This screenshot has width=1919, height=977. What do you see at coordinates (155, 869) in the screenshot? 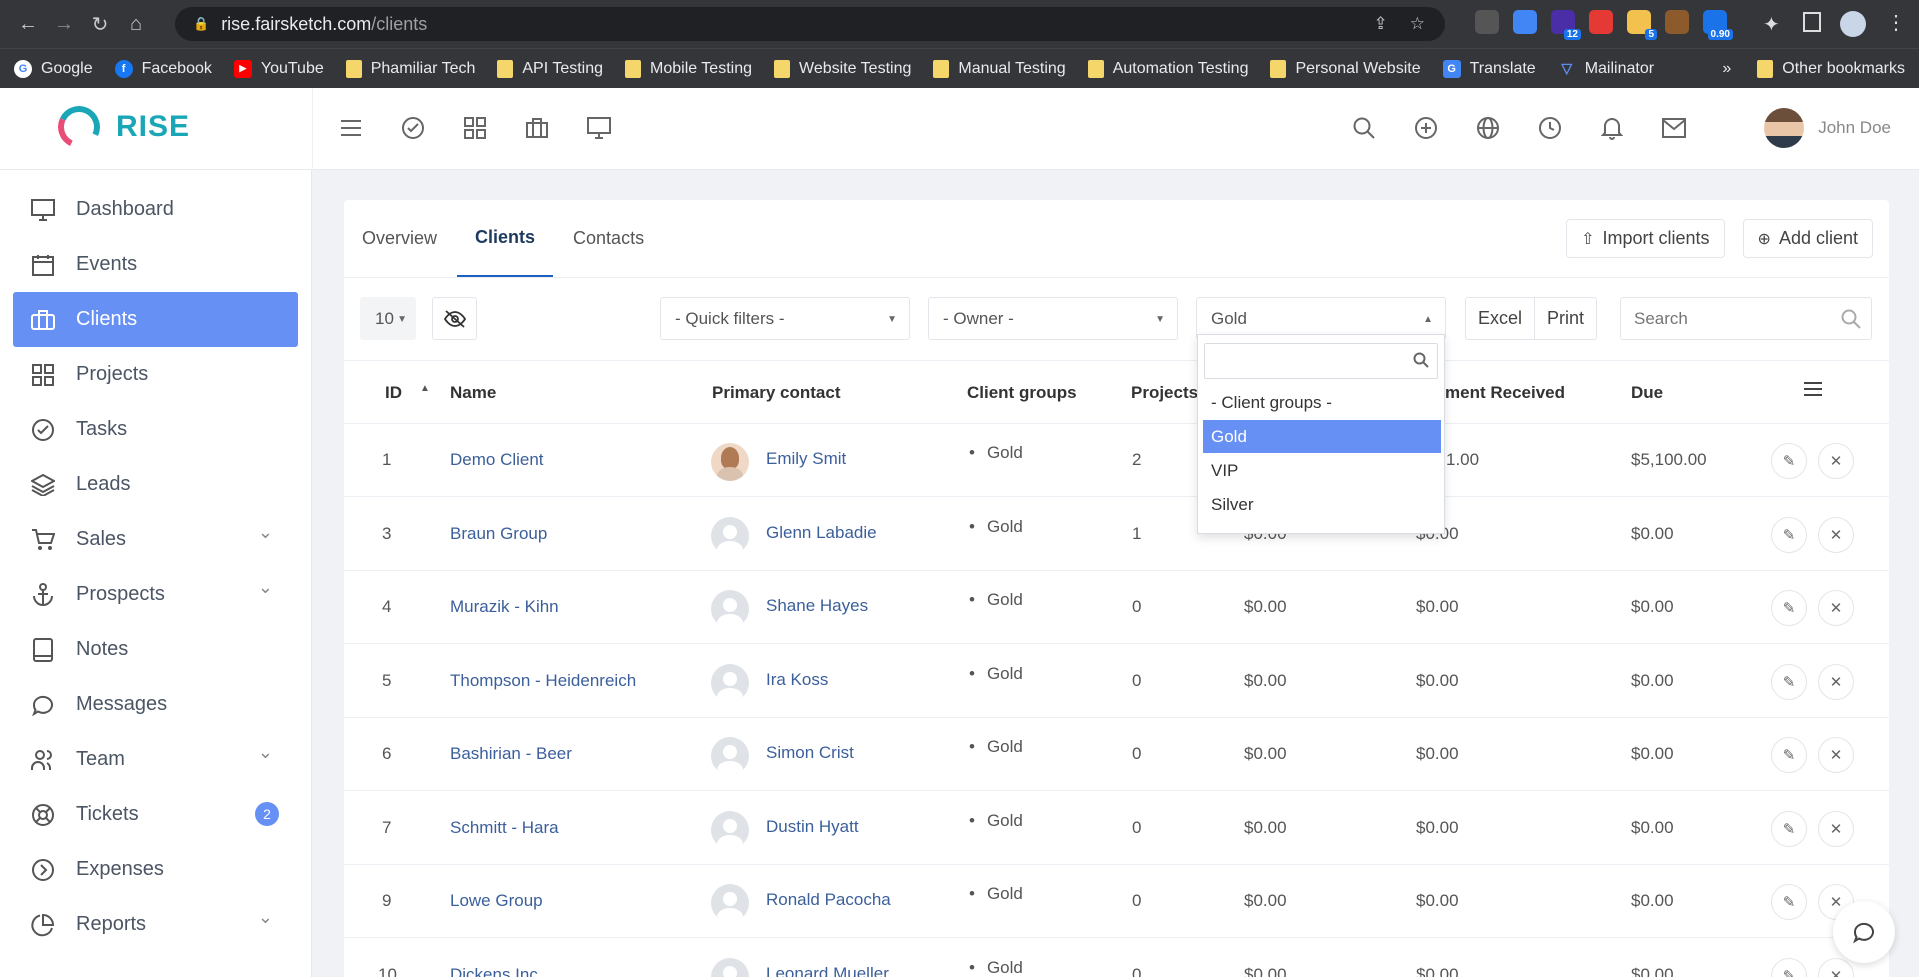
I see `sidebar-item-expenses: Expenses` at bounding box center [155, 869].